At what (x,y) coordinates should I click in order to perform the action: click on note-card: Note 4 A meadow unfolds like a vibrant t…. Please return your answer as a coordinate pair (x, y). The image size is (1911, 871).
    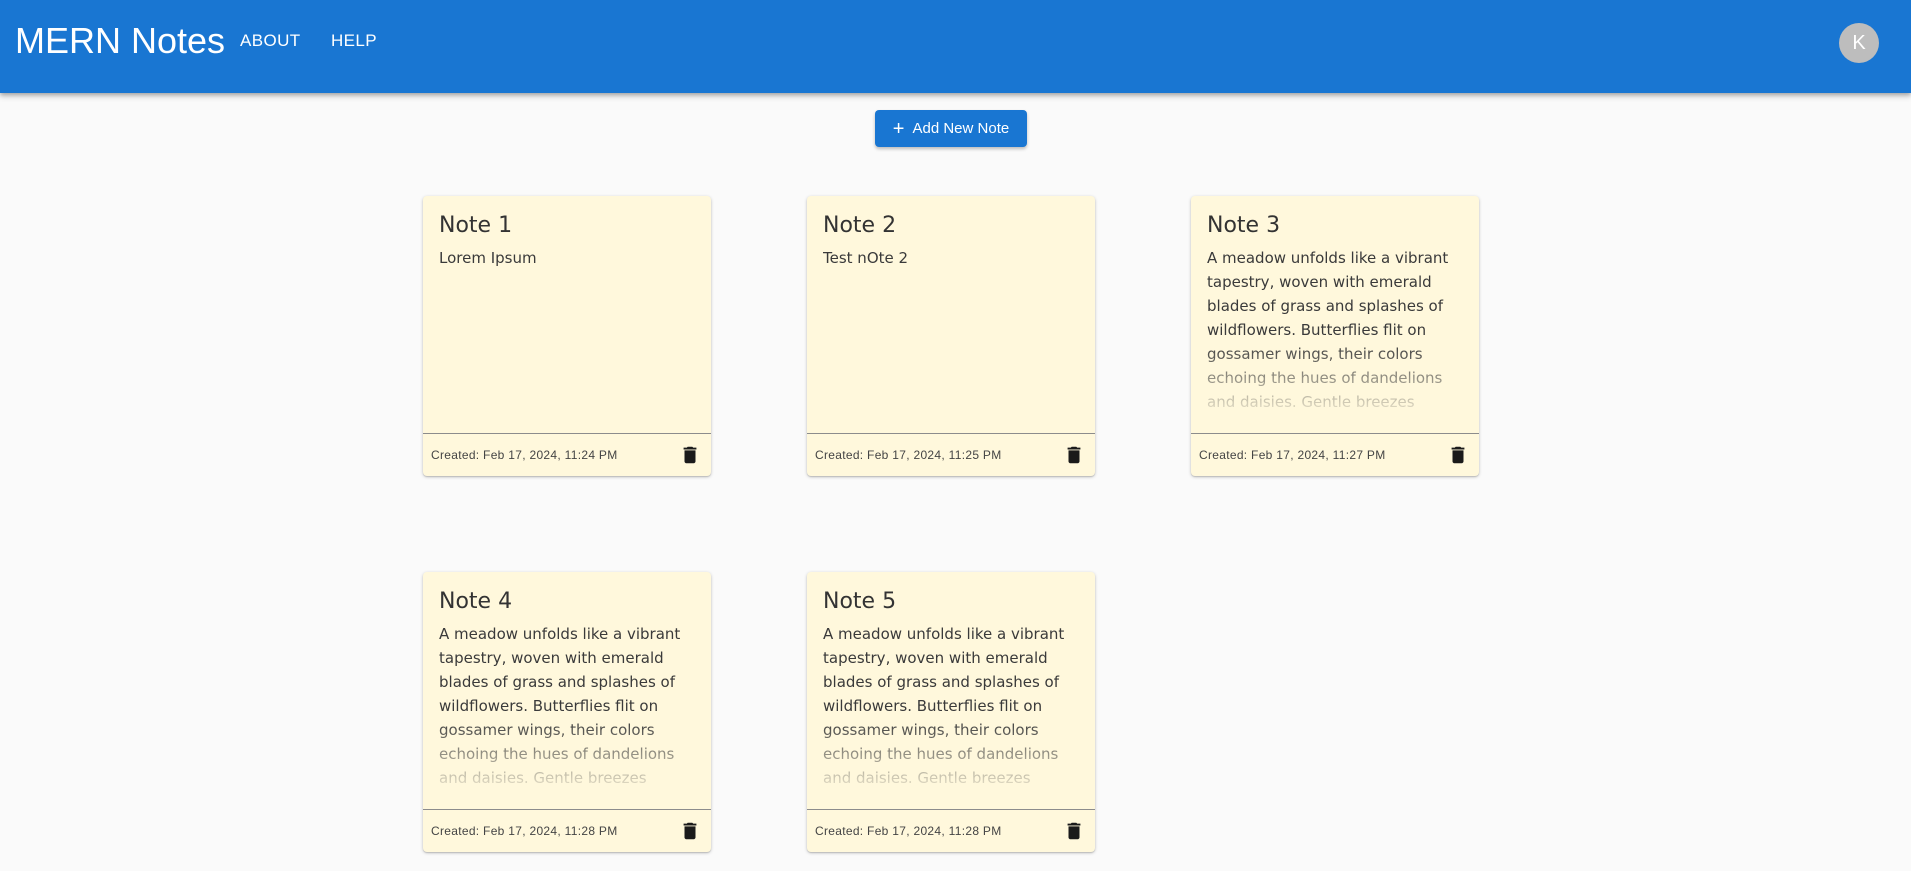
    Looking at the image, I should click on (567, 712).